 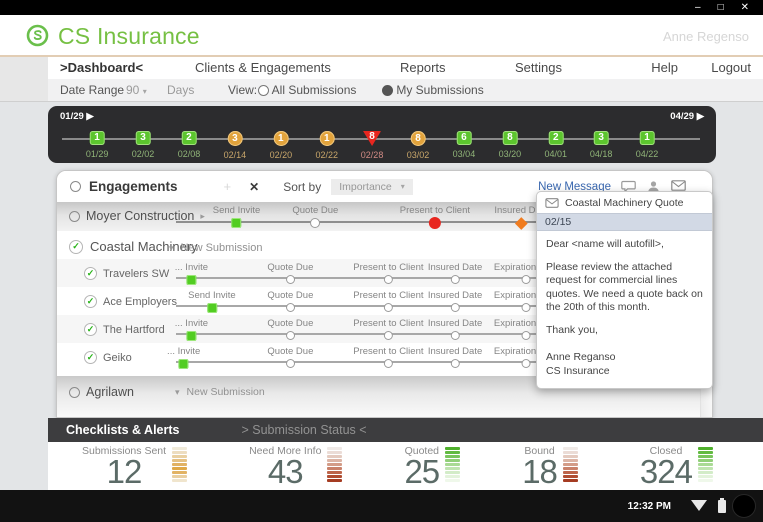 I want to click on days-label: Days, so click(x=181, y=90).